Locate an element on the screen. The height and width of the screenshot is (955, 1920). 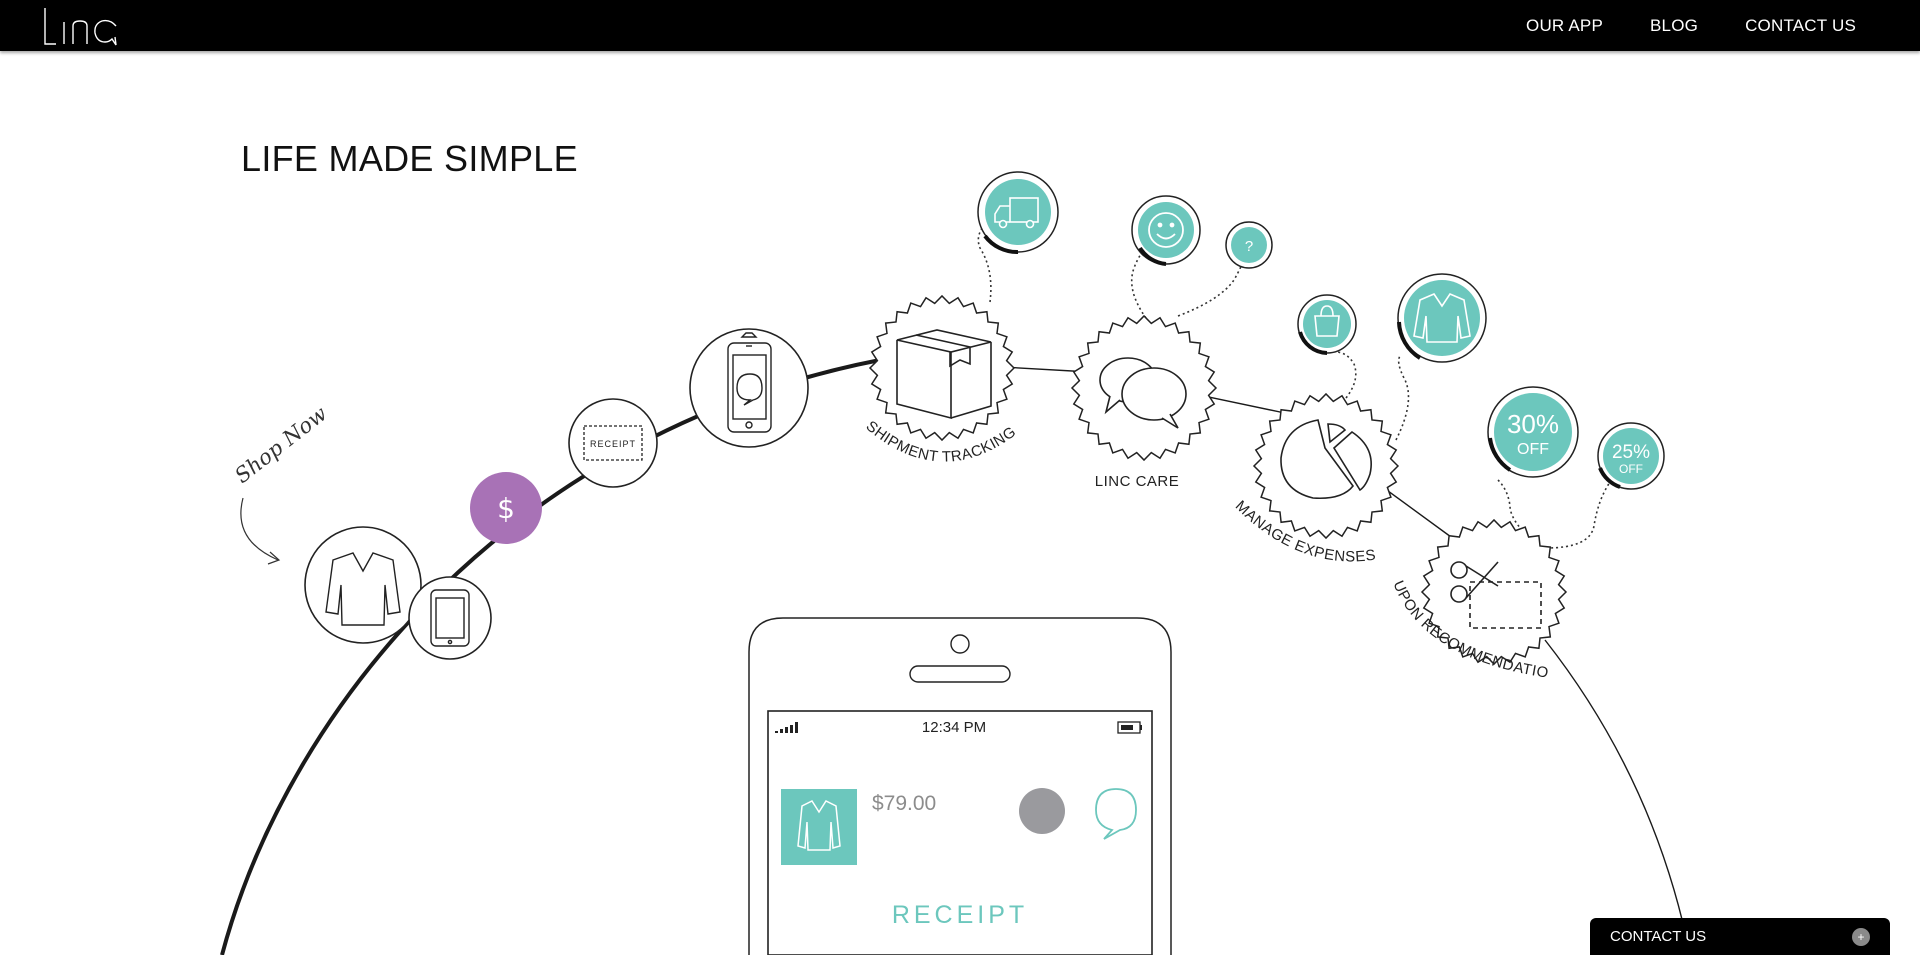
coupon-25-bubble: 25% OFF is located at coordinates (1631, 456).